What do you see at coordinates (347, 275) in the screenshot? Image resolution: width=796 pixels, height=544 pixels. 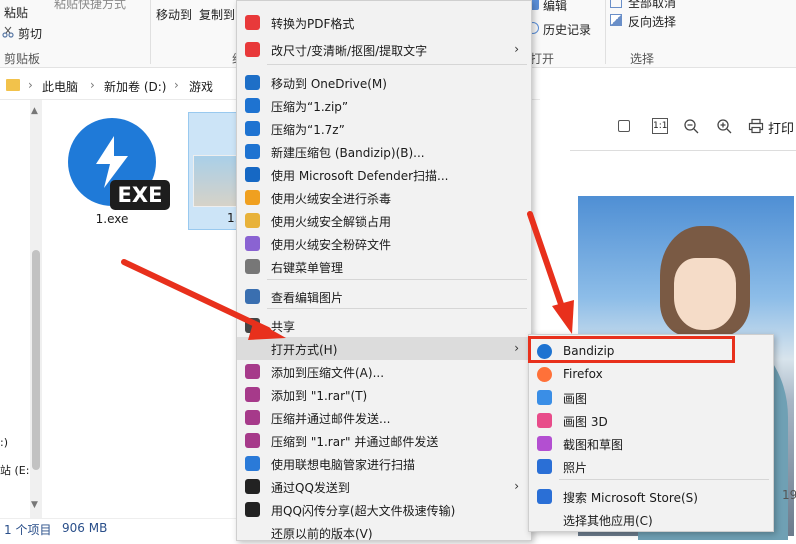 I see `annotation-arrows` at bounding box center [347, 275].